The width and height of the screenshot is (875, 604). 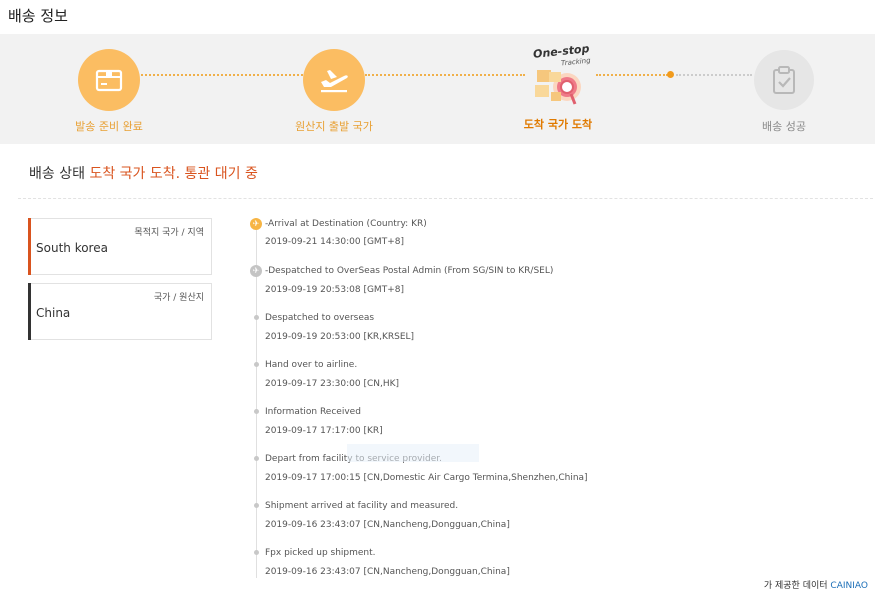 I want to click on event-time: 2019-09-17 23:30:00 [CN,HK], so click(x=332, y=384).